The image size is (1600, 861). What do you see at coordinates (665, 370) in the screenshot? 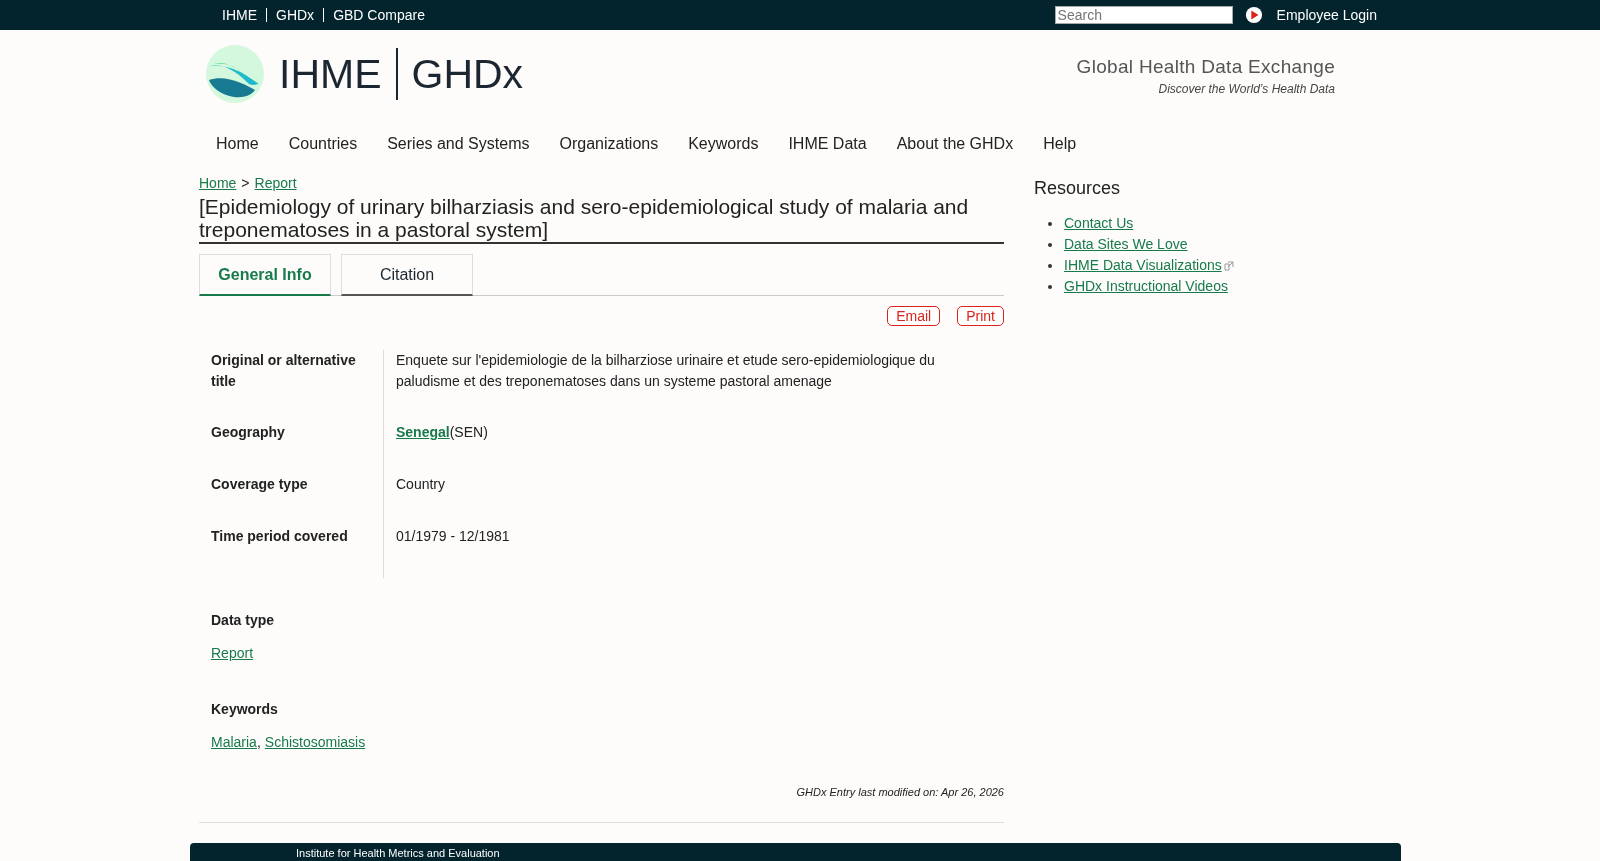
I see `field-value: Enquete sur l'epidemiologie de la bilharziose urinaire et etude sero-epidemiologique du paludisme et des treponematoses dans un systeme pastoral amenage` at bounding box center [665, 370].